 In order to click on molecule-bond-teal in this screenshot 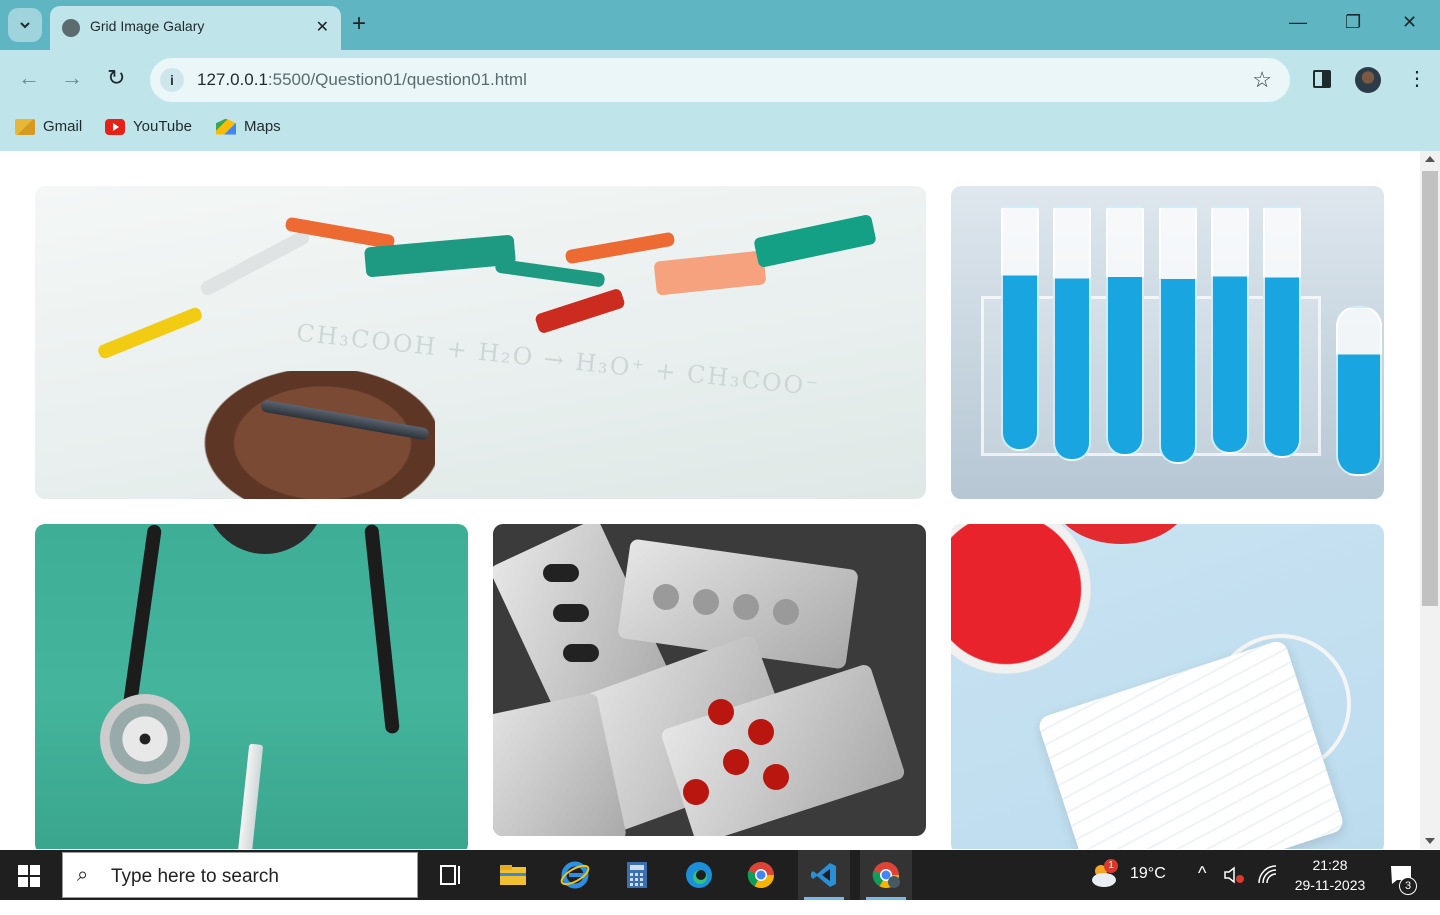, I will do `click(550, 273)`.